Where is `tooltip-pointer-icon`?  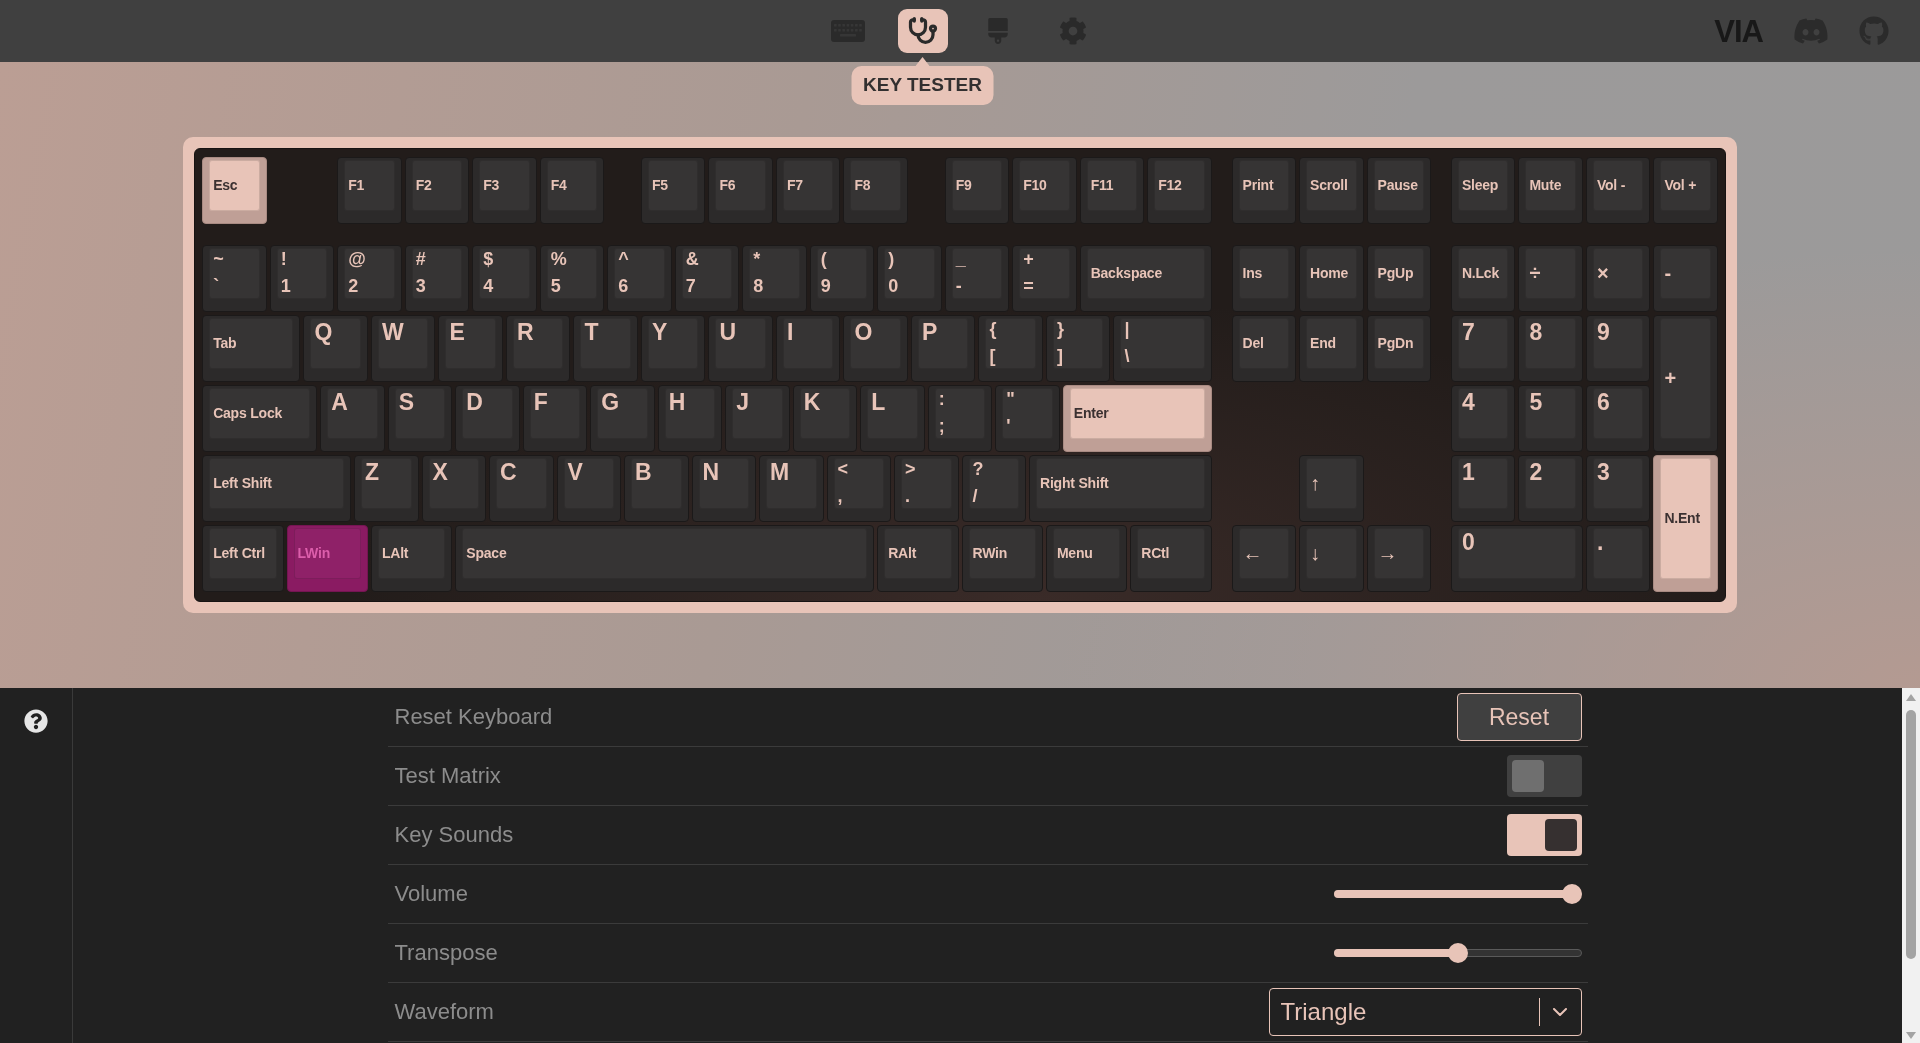 tooltip-pointer-icon is located at coordinates (922, 61).